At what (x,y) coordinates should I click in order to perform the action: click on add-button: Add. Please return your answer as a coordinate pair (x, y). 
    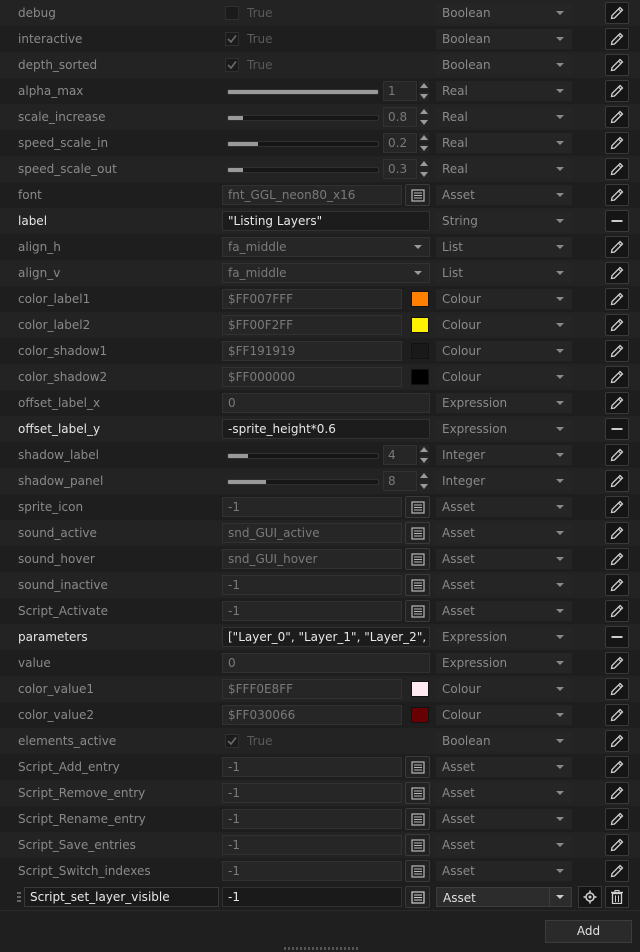
    Looking at the image, I should click on (588, 931).